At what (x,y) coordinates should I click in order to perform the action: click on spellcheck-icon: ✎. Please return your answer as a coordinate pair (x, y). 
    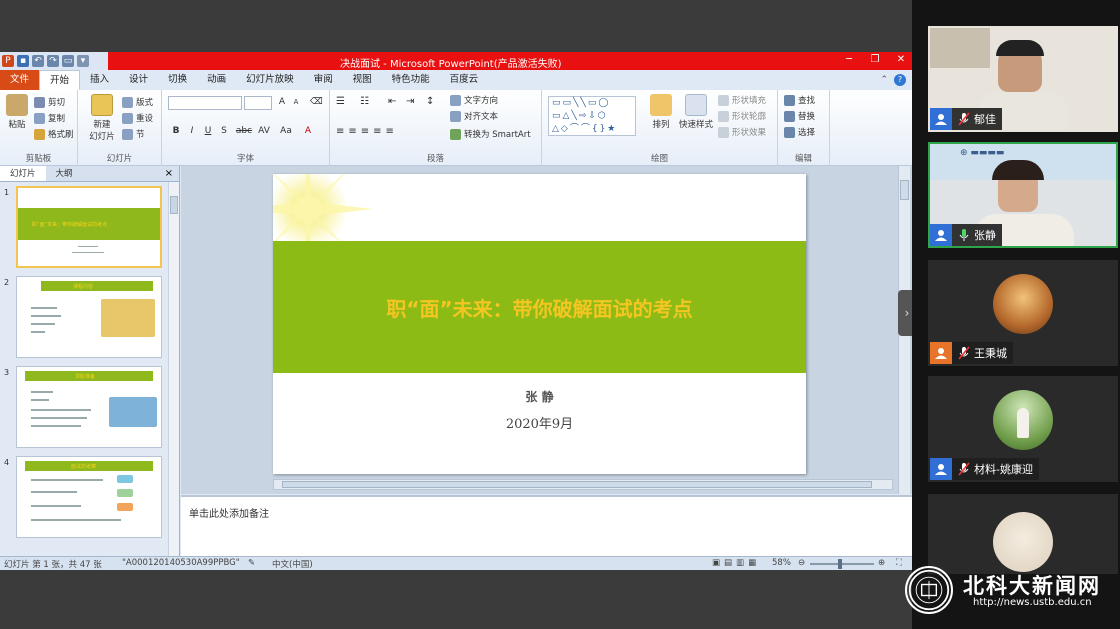
    Looking at the image, I should click on (251, 563).